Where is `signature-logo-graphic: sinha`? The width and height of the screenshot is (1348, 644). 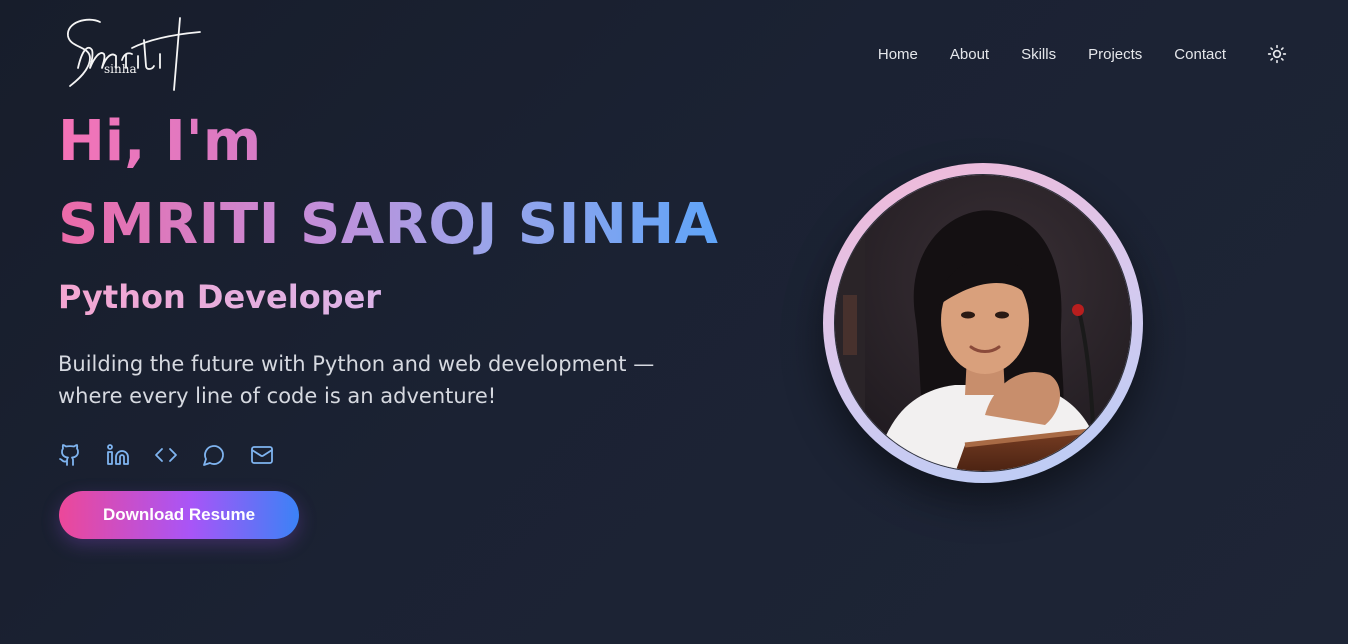 signature-logo-graphic: sinha is located at coordinates (134, 54).